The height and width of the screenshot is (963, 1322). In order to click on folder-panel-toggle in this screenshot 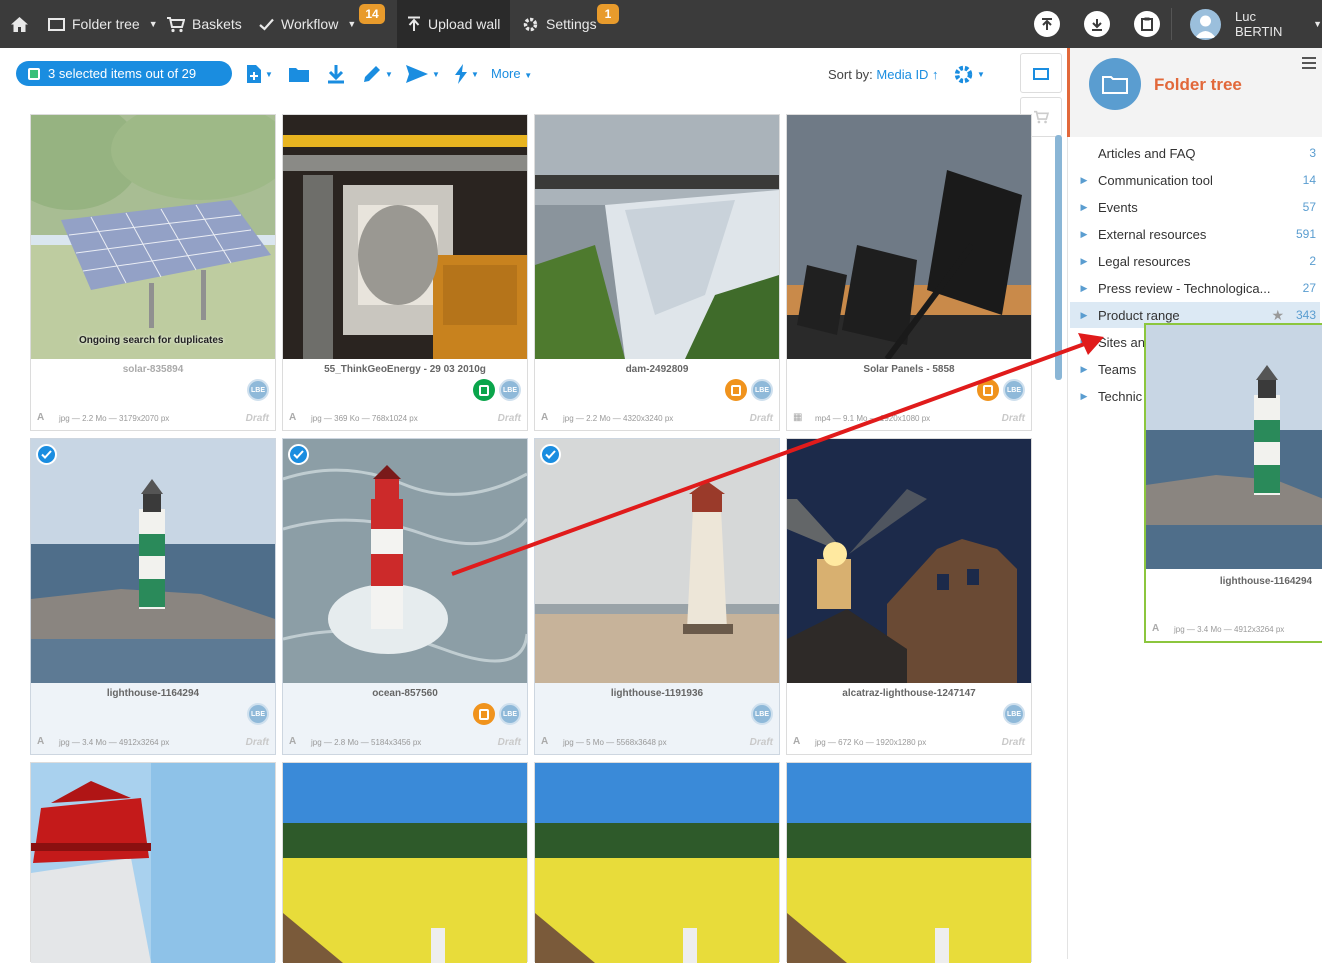, I will do `click(1041, 73)`.